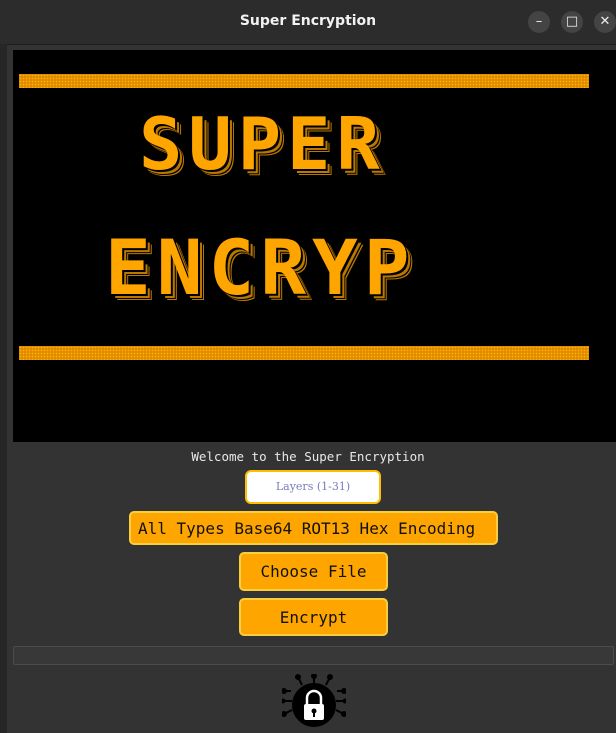 This screenshot has width=616, height=733. I want to click on background-window-edge, so click(3, 388).